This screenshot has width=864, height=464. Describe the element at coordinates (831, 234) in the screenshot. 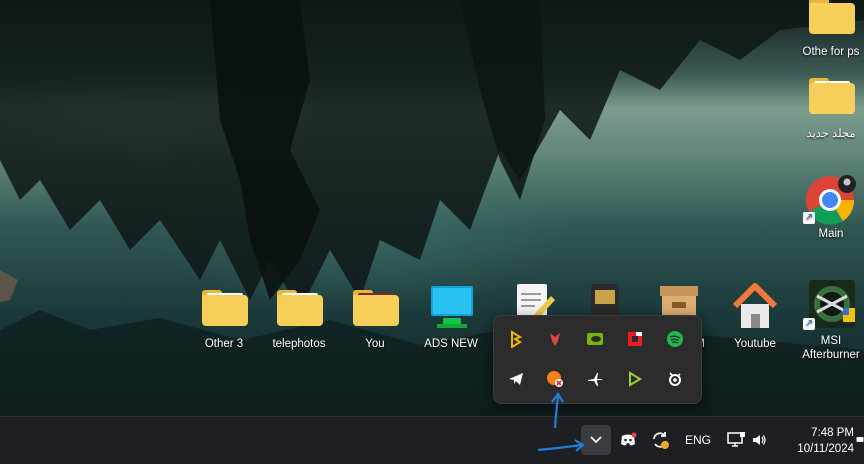

I see `desktop-icon-label: Main` at that location.